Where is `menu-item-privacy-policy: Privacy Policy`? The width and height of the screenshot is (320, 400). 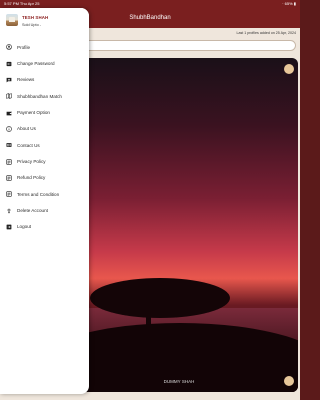
menu-item-privacy-policy: Privacy Policy is located at coordinates (44, 161).